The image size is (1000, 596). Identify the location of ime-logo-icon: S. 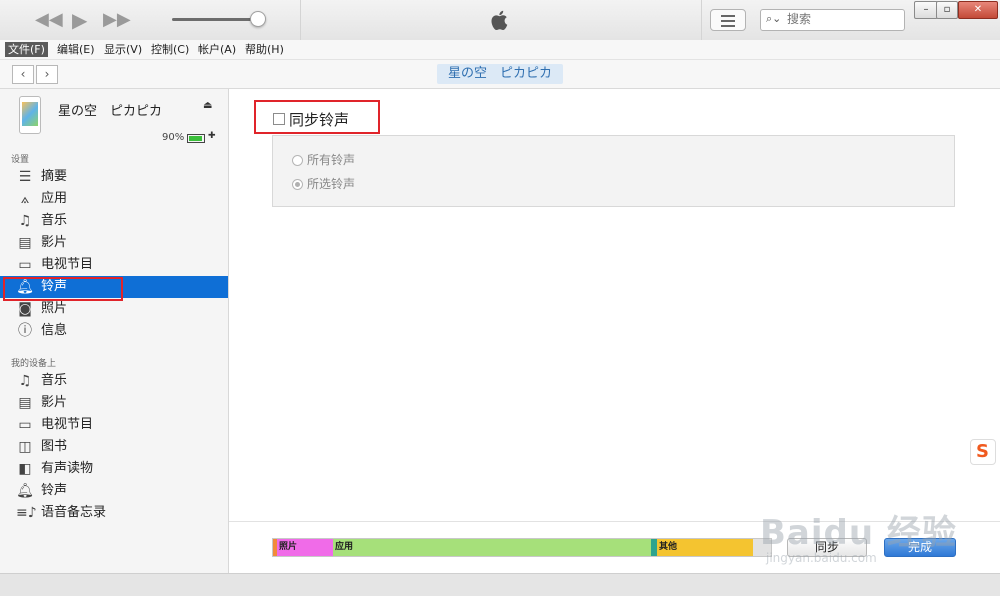
(983, 452).